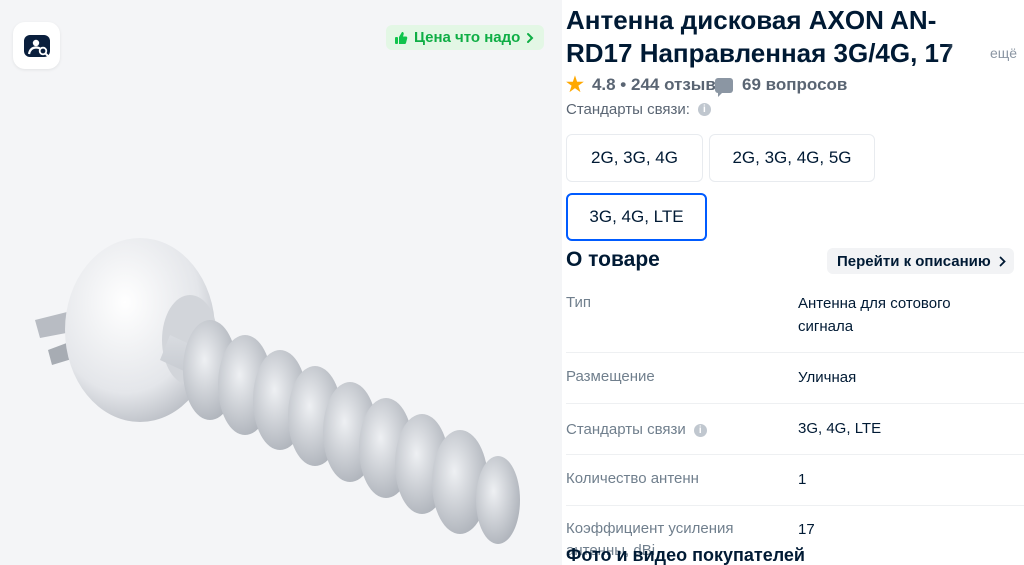 The height and width of the screenshot is (565, 1024). Describe the element at coordinates (636, 217) in the screenshot. I see `standard-option-3-selected: 3G, 4G, LTE` at that location.